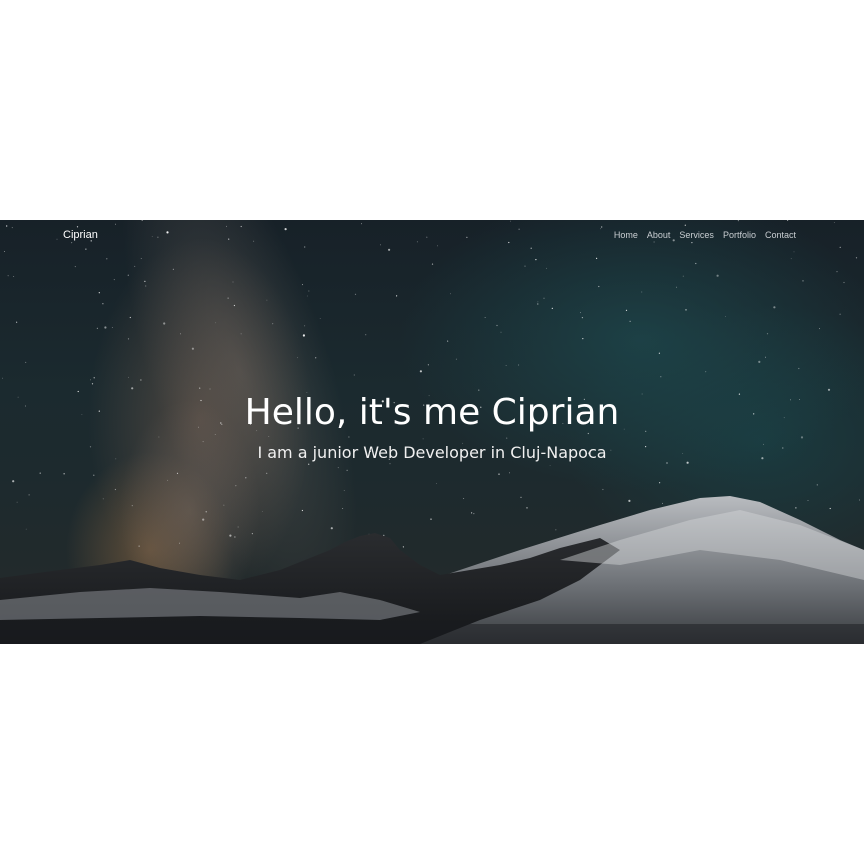  Describe the element at coordinates (80, 235) in the screenshot. I see `brand-logo: Ciprian` at that location.